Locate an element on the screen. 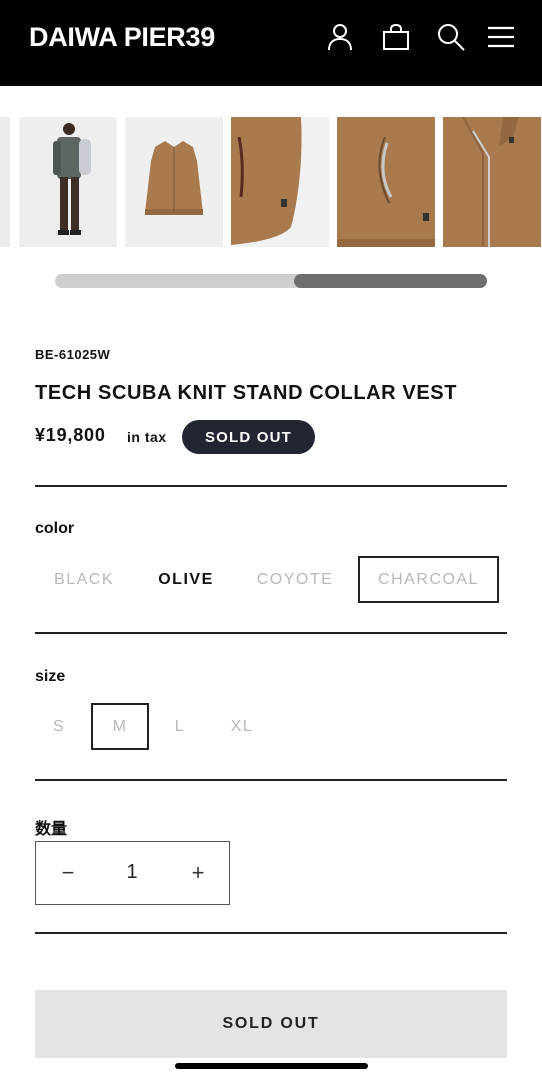  quantity-decrement-button: − is located at coordinates (68, 872).